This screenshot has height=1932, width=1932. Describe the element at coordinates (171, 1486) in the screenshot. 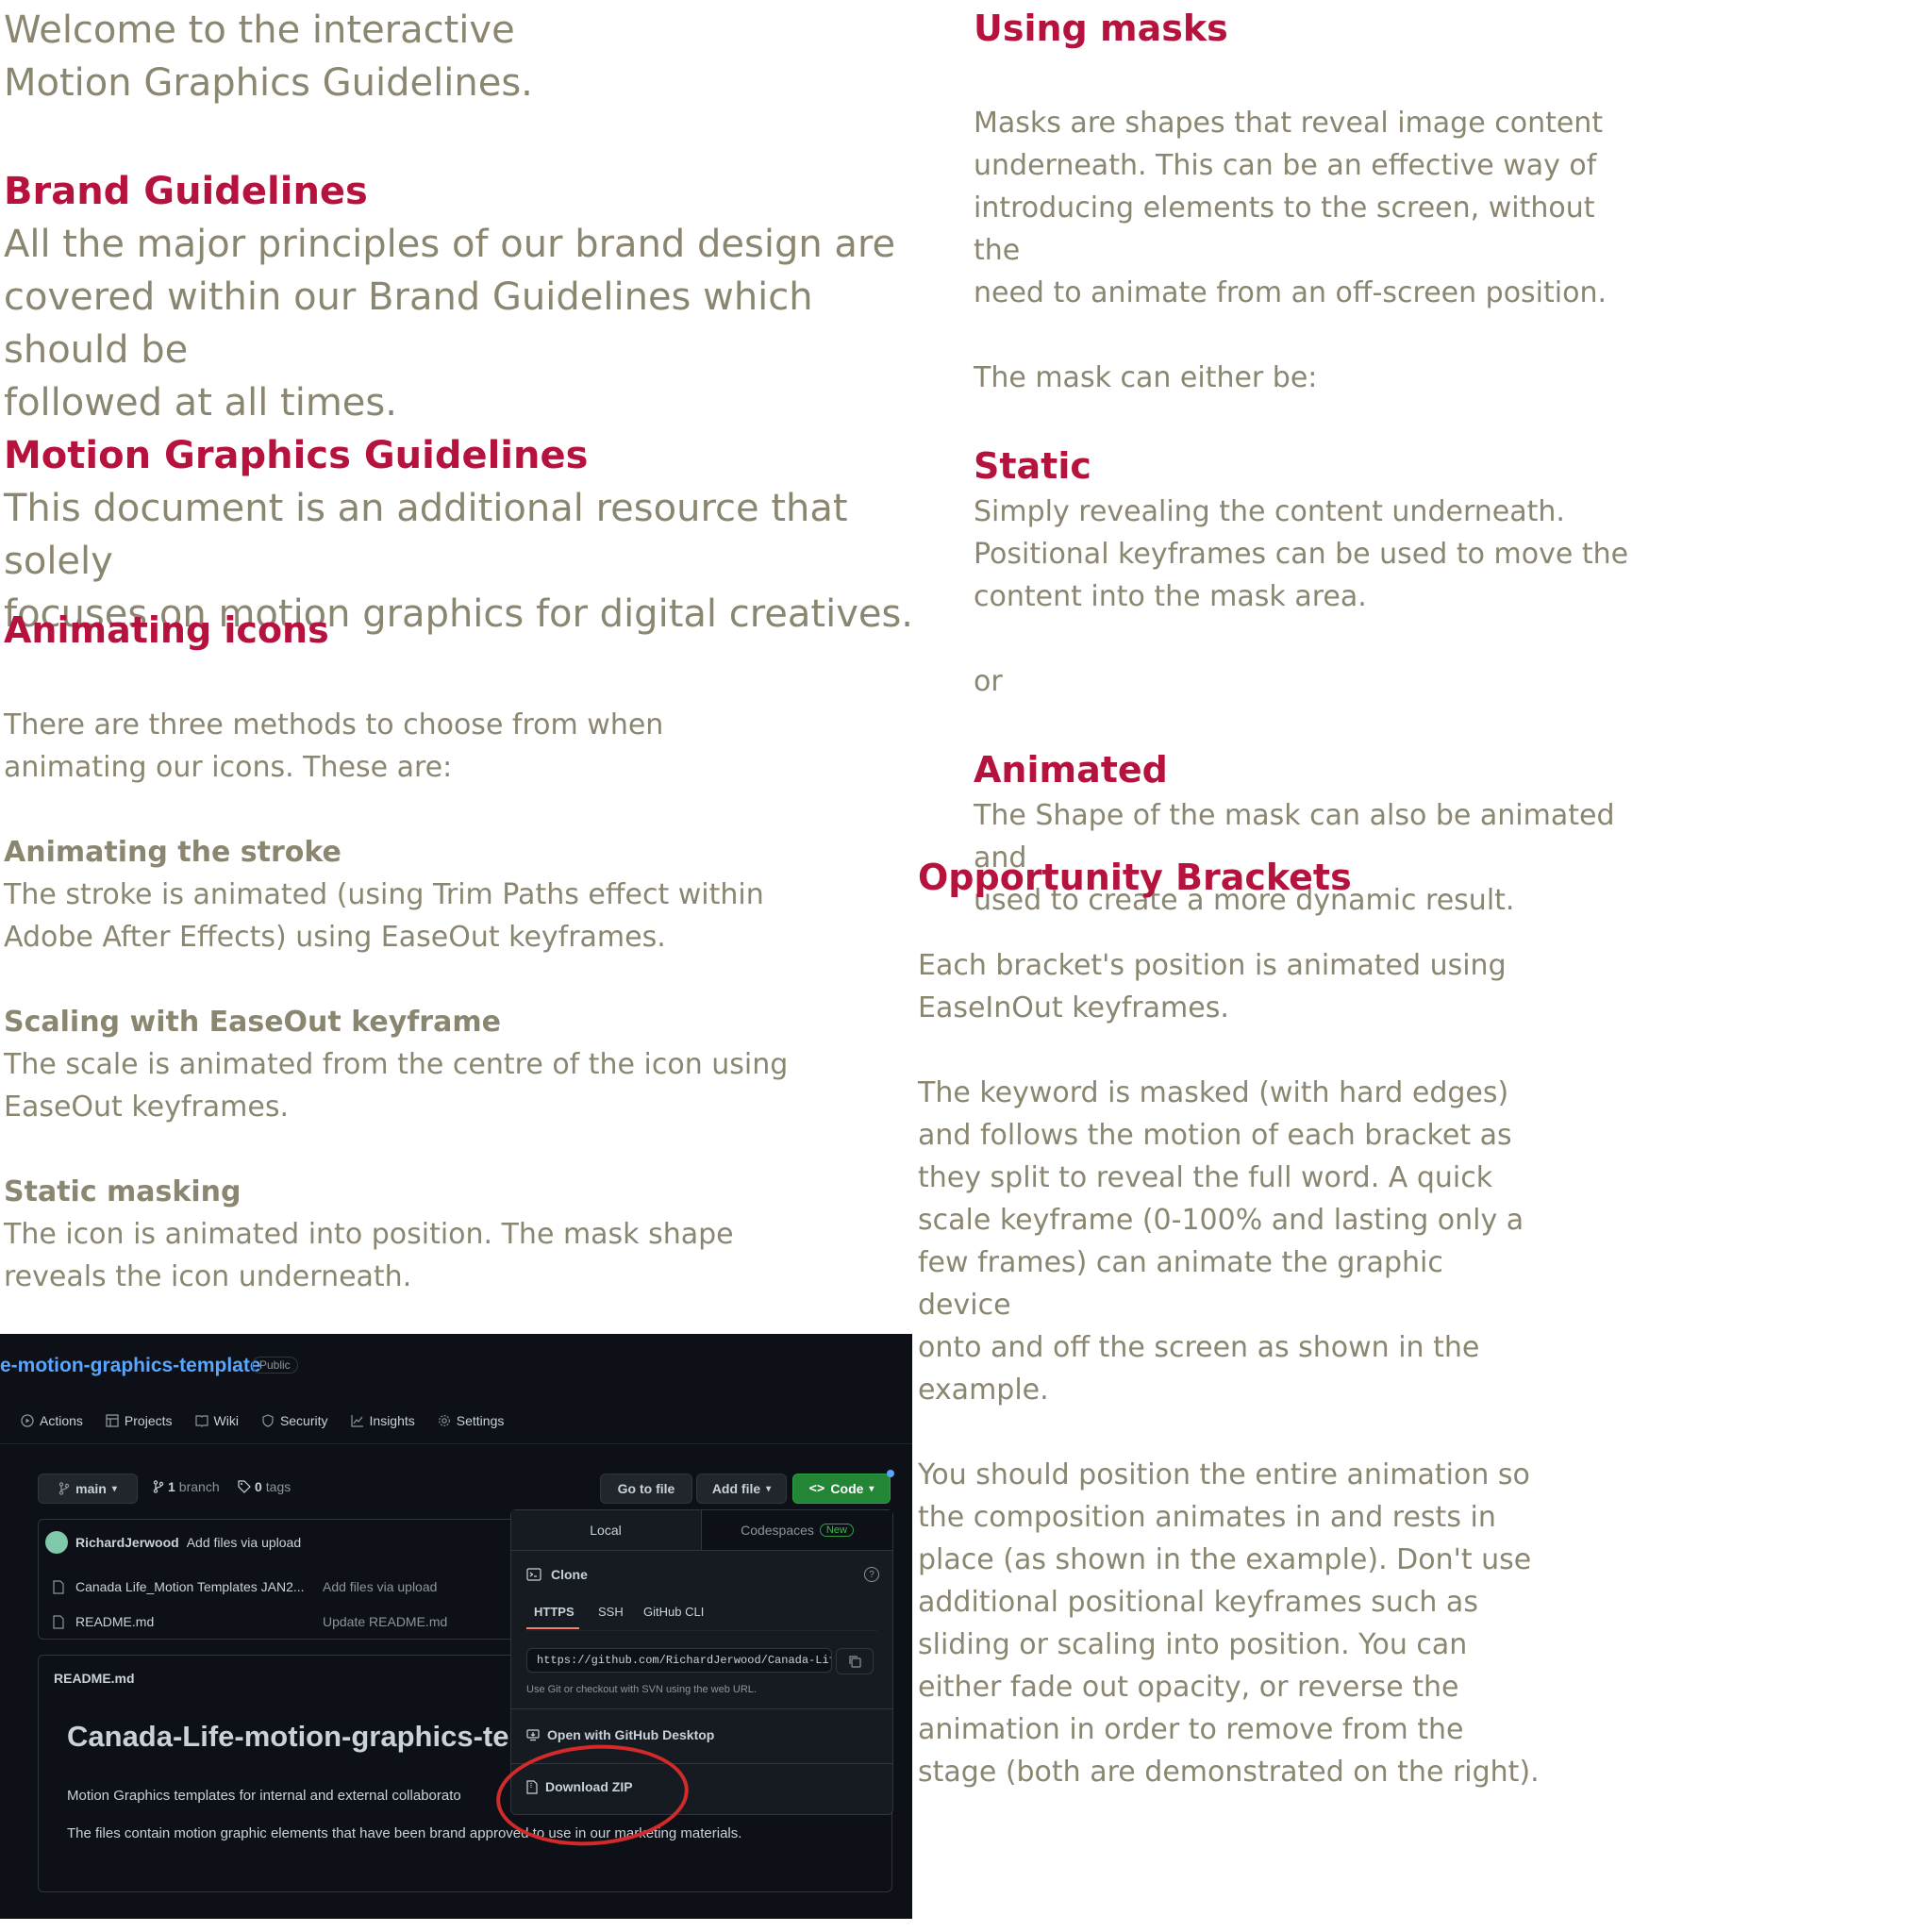

I see `branch-count: 1` at that location.